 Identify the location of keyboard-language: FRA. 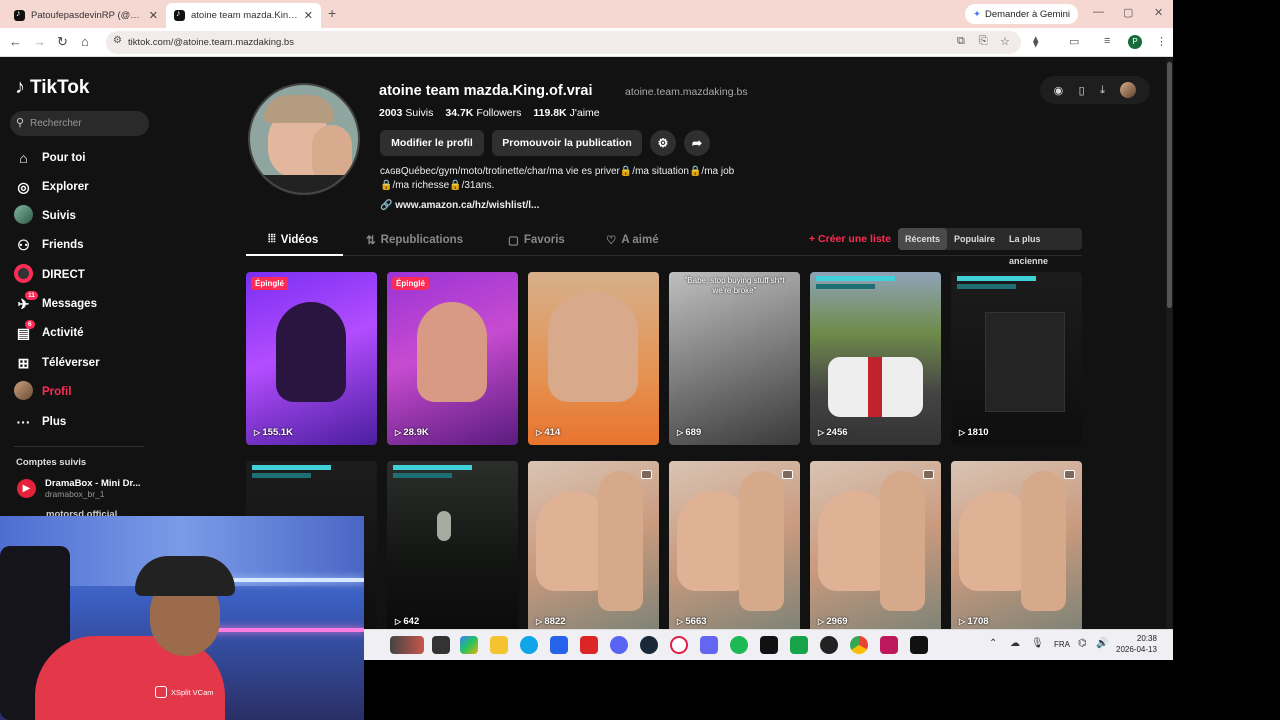
(1062, 644).